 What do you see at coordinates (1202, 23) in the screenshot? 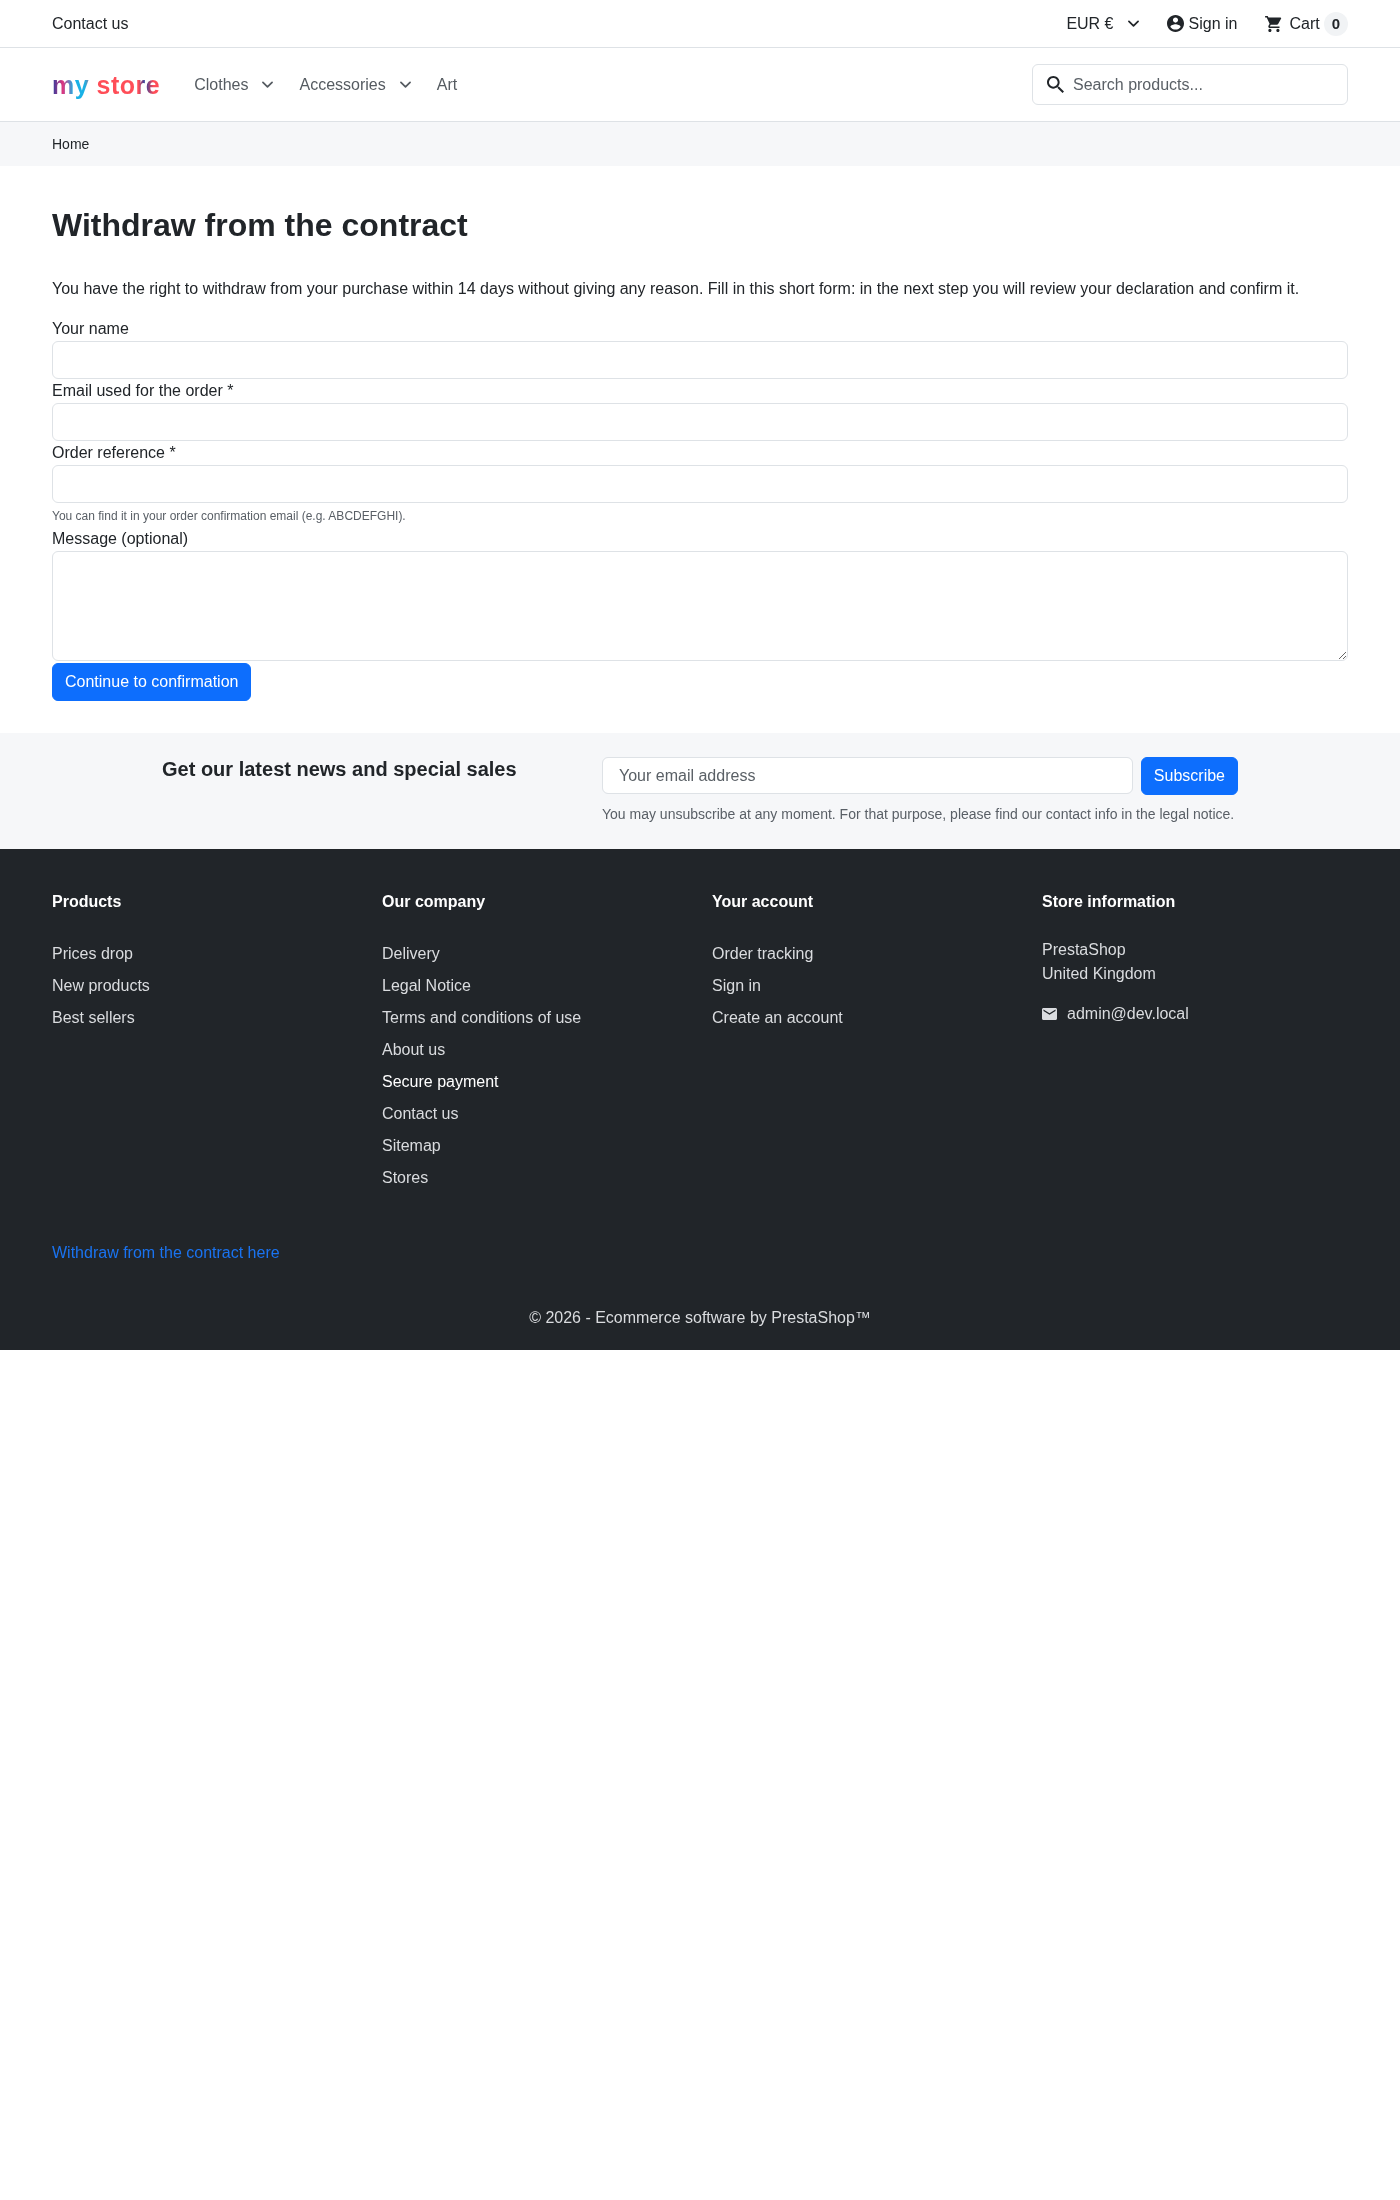
I see `sign-in-link: Sign in` at bounding box center [1202, 23].